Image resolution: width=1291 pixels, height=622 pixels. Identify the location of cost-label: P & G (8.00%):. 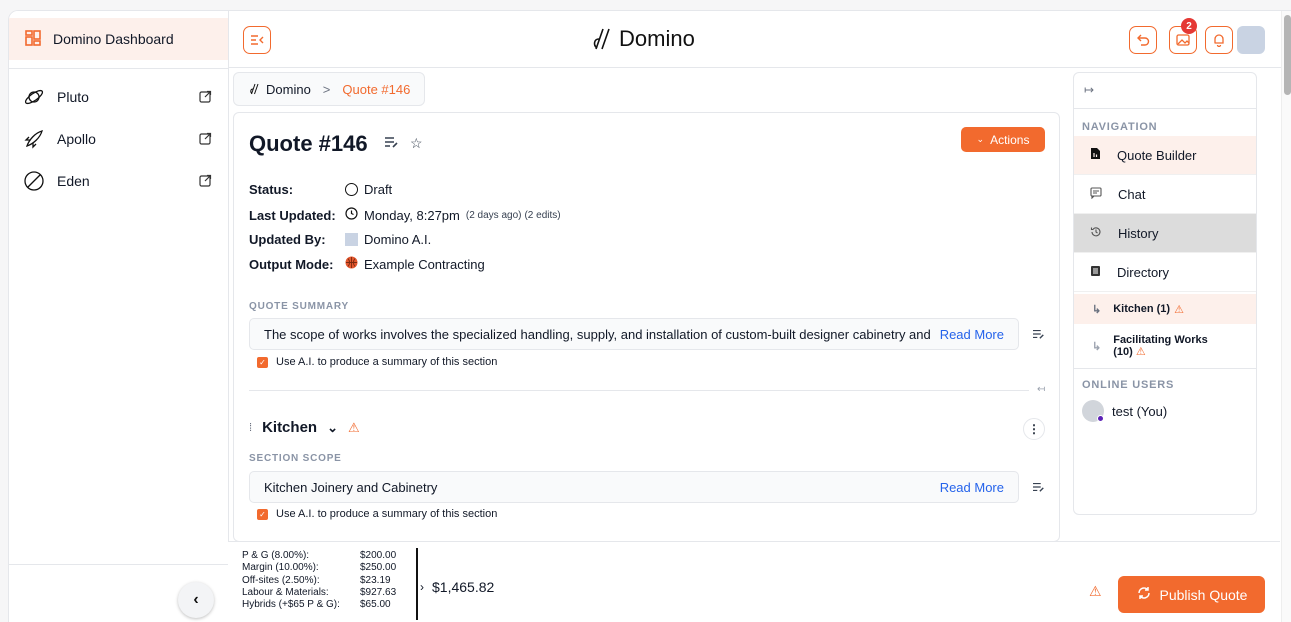
(276, 555).